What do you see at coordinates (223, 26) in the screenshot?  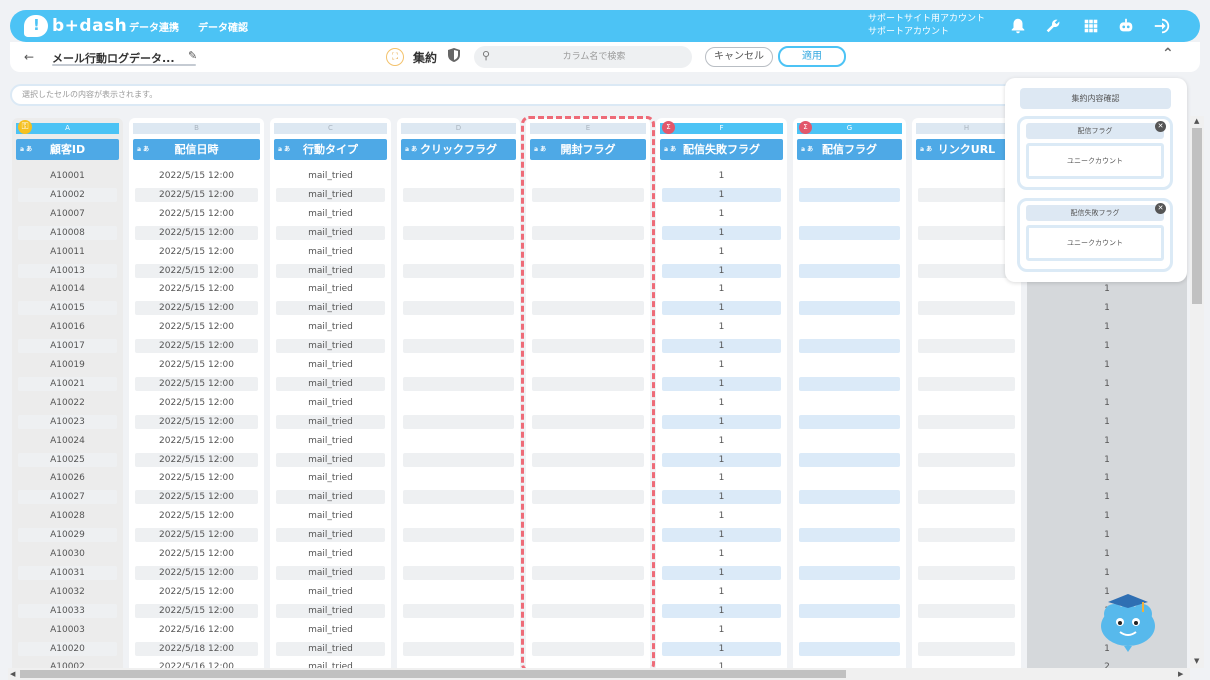 I see `nav-data-check: データ確認` at bounding box center [223, 26].